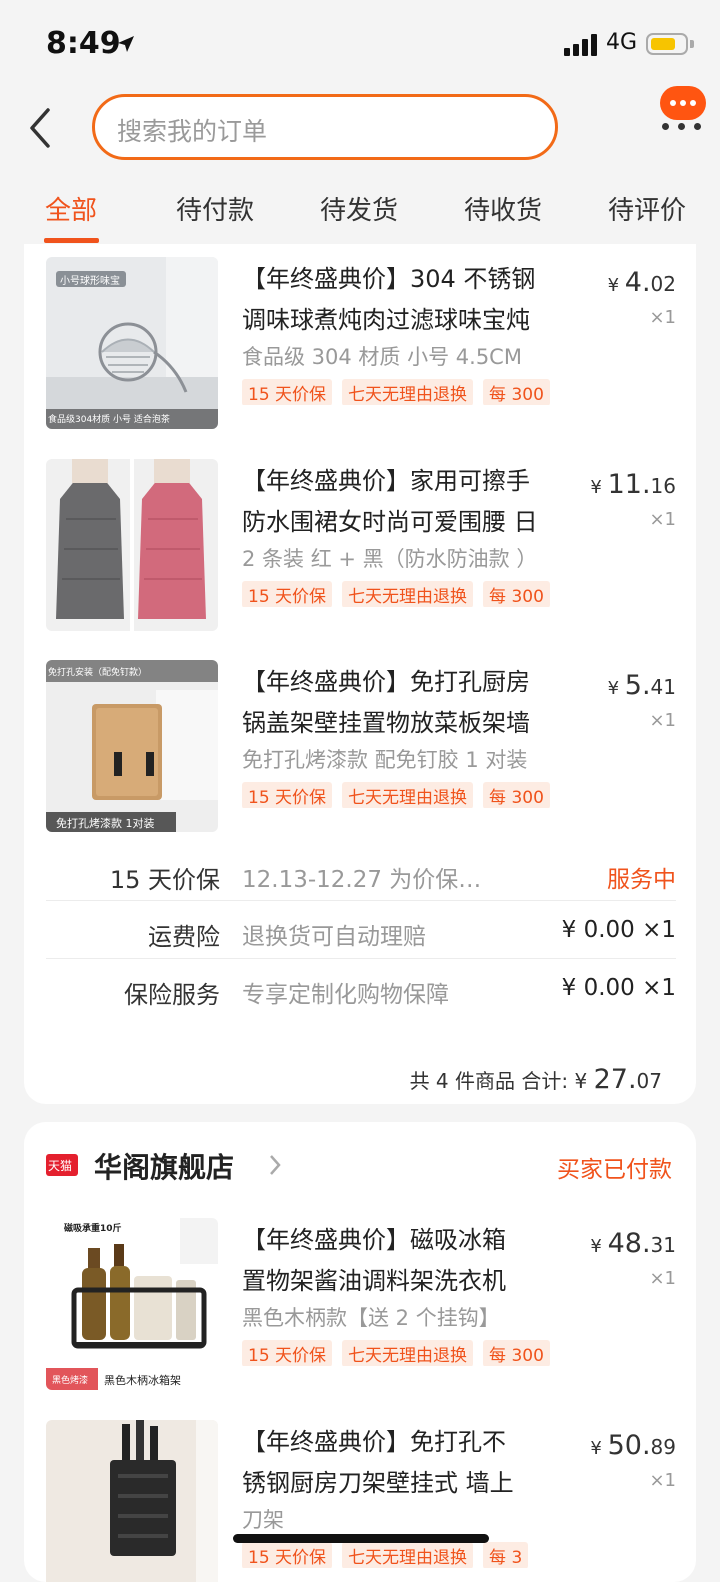 Image resolution: width=720 pixels, height=1582 pixels. I want to click on tmall-badge-text: 天猫, so click(60, 1166).